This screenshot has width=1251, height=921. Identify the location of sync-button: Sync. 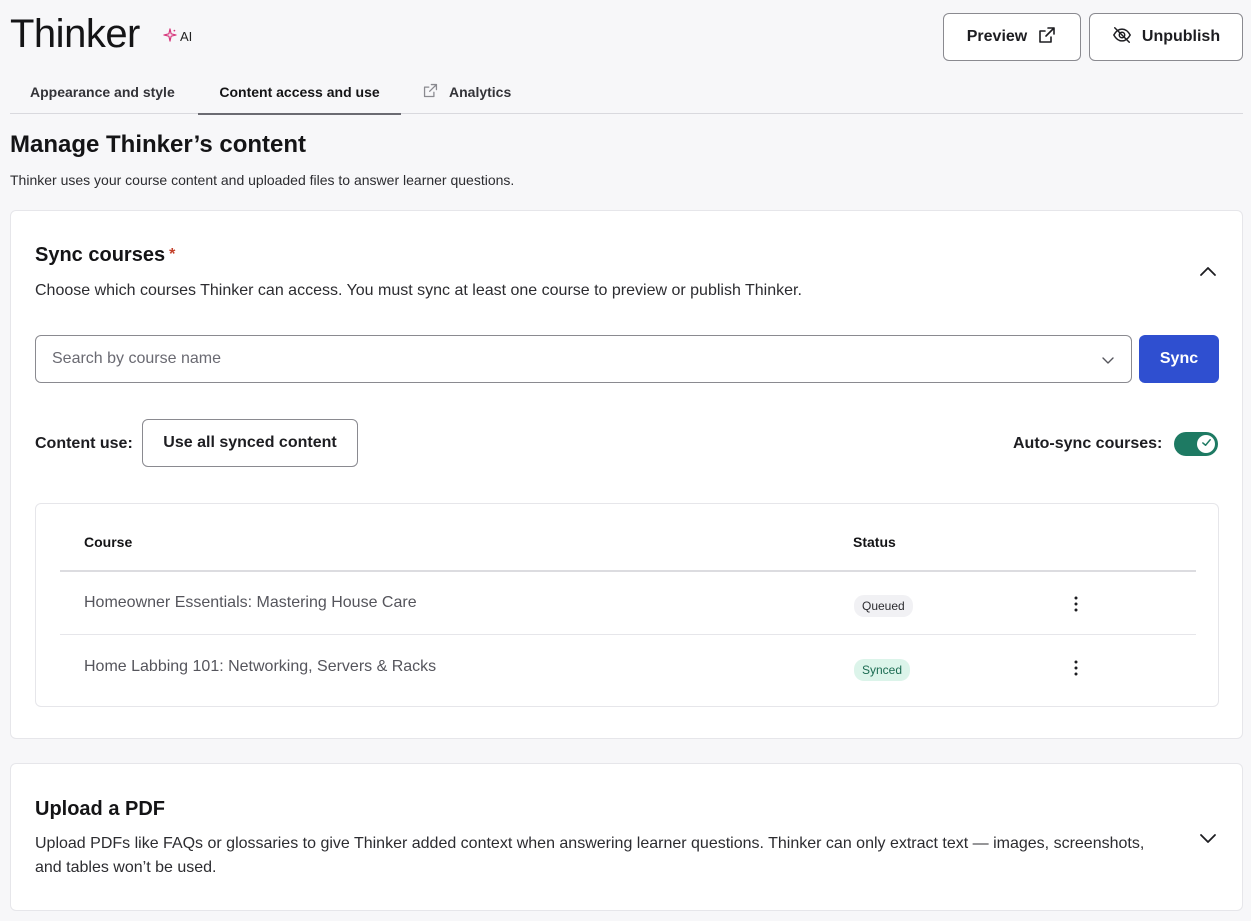
(1179, 359).